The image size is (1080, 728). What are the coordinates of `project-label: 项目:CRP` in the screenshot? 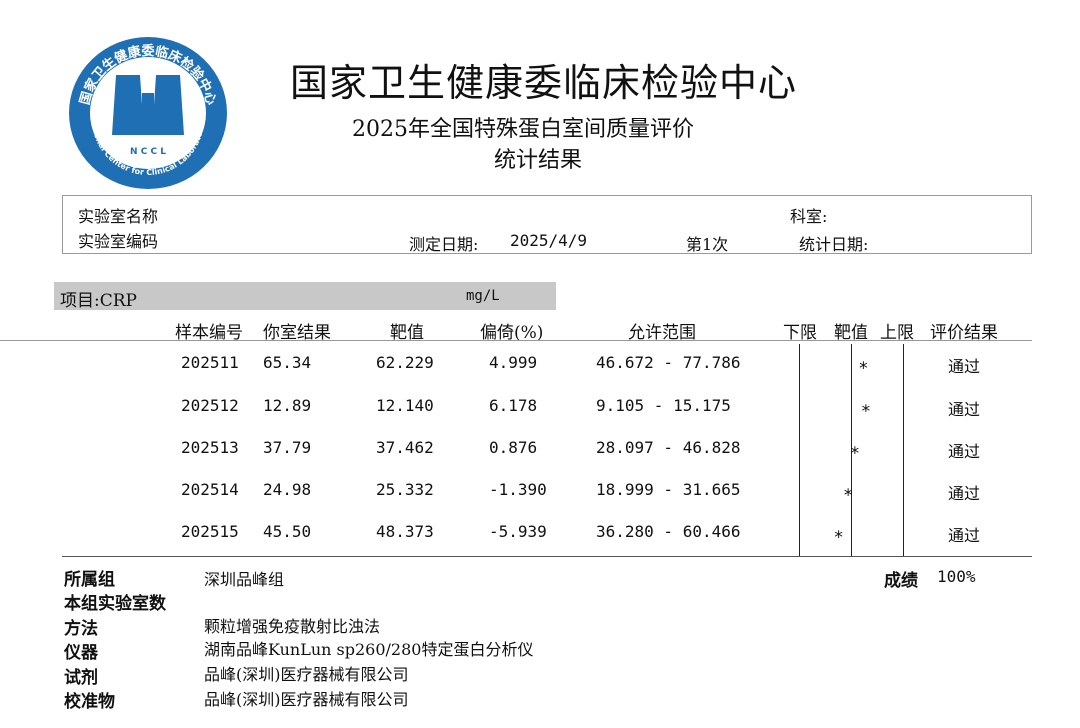 It's located at (98, 301).